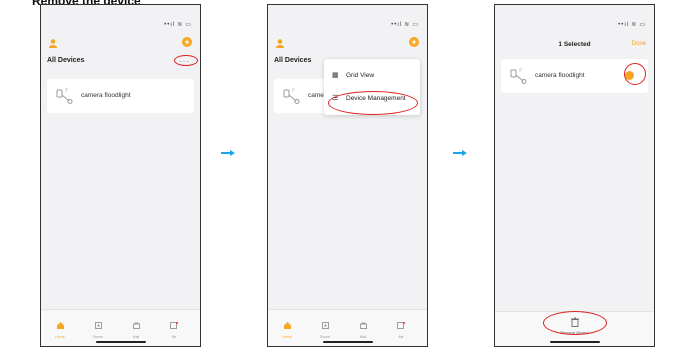  Describe the element at coordinates (316, 95) in the screenshot. I see `device-name: came` at that location.